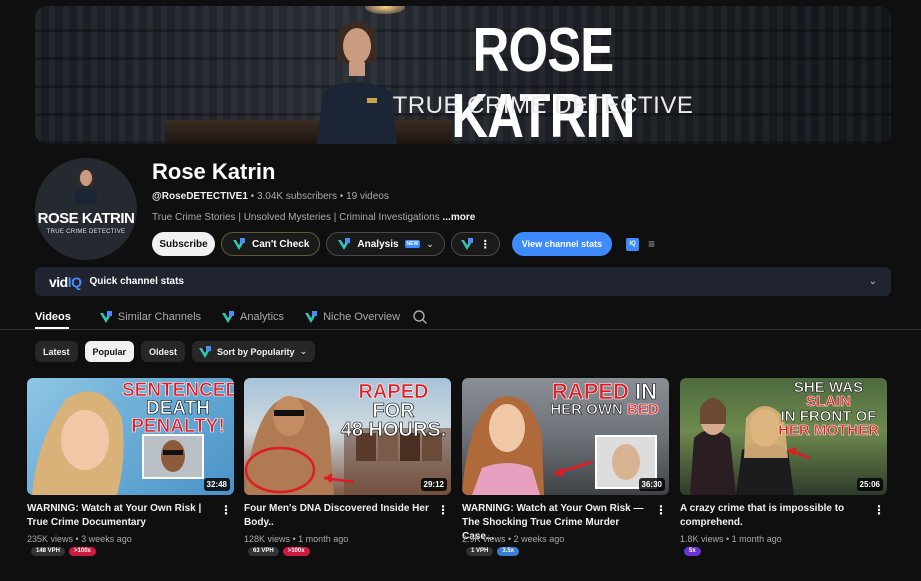 This screenshot has width=921, height=581. What do you see at coordinates (262, 316) in the screenshot?
I see `tab-label: Analytics` at bounding box center [262, 316].